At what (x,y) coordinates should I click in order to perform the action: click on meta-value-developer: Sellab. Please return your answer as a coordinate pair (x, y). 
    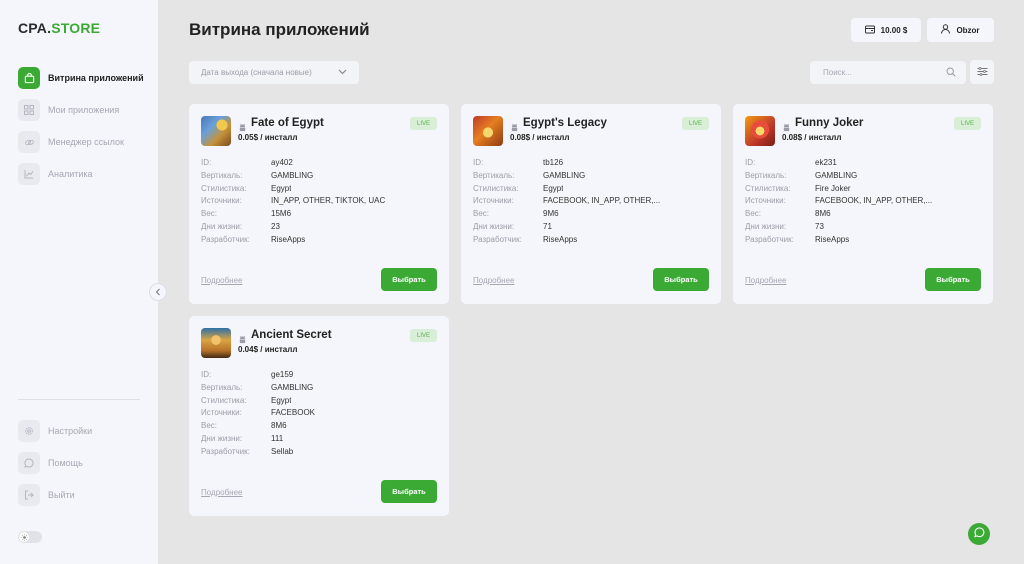
    Looking at the image, I should click on (282, 451).